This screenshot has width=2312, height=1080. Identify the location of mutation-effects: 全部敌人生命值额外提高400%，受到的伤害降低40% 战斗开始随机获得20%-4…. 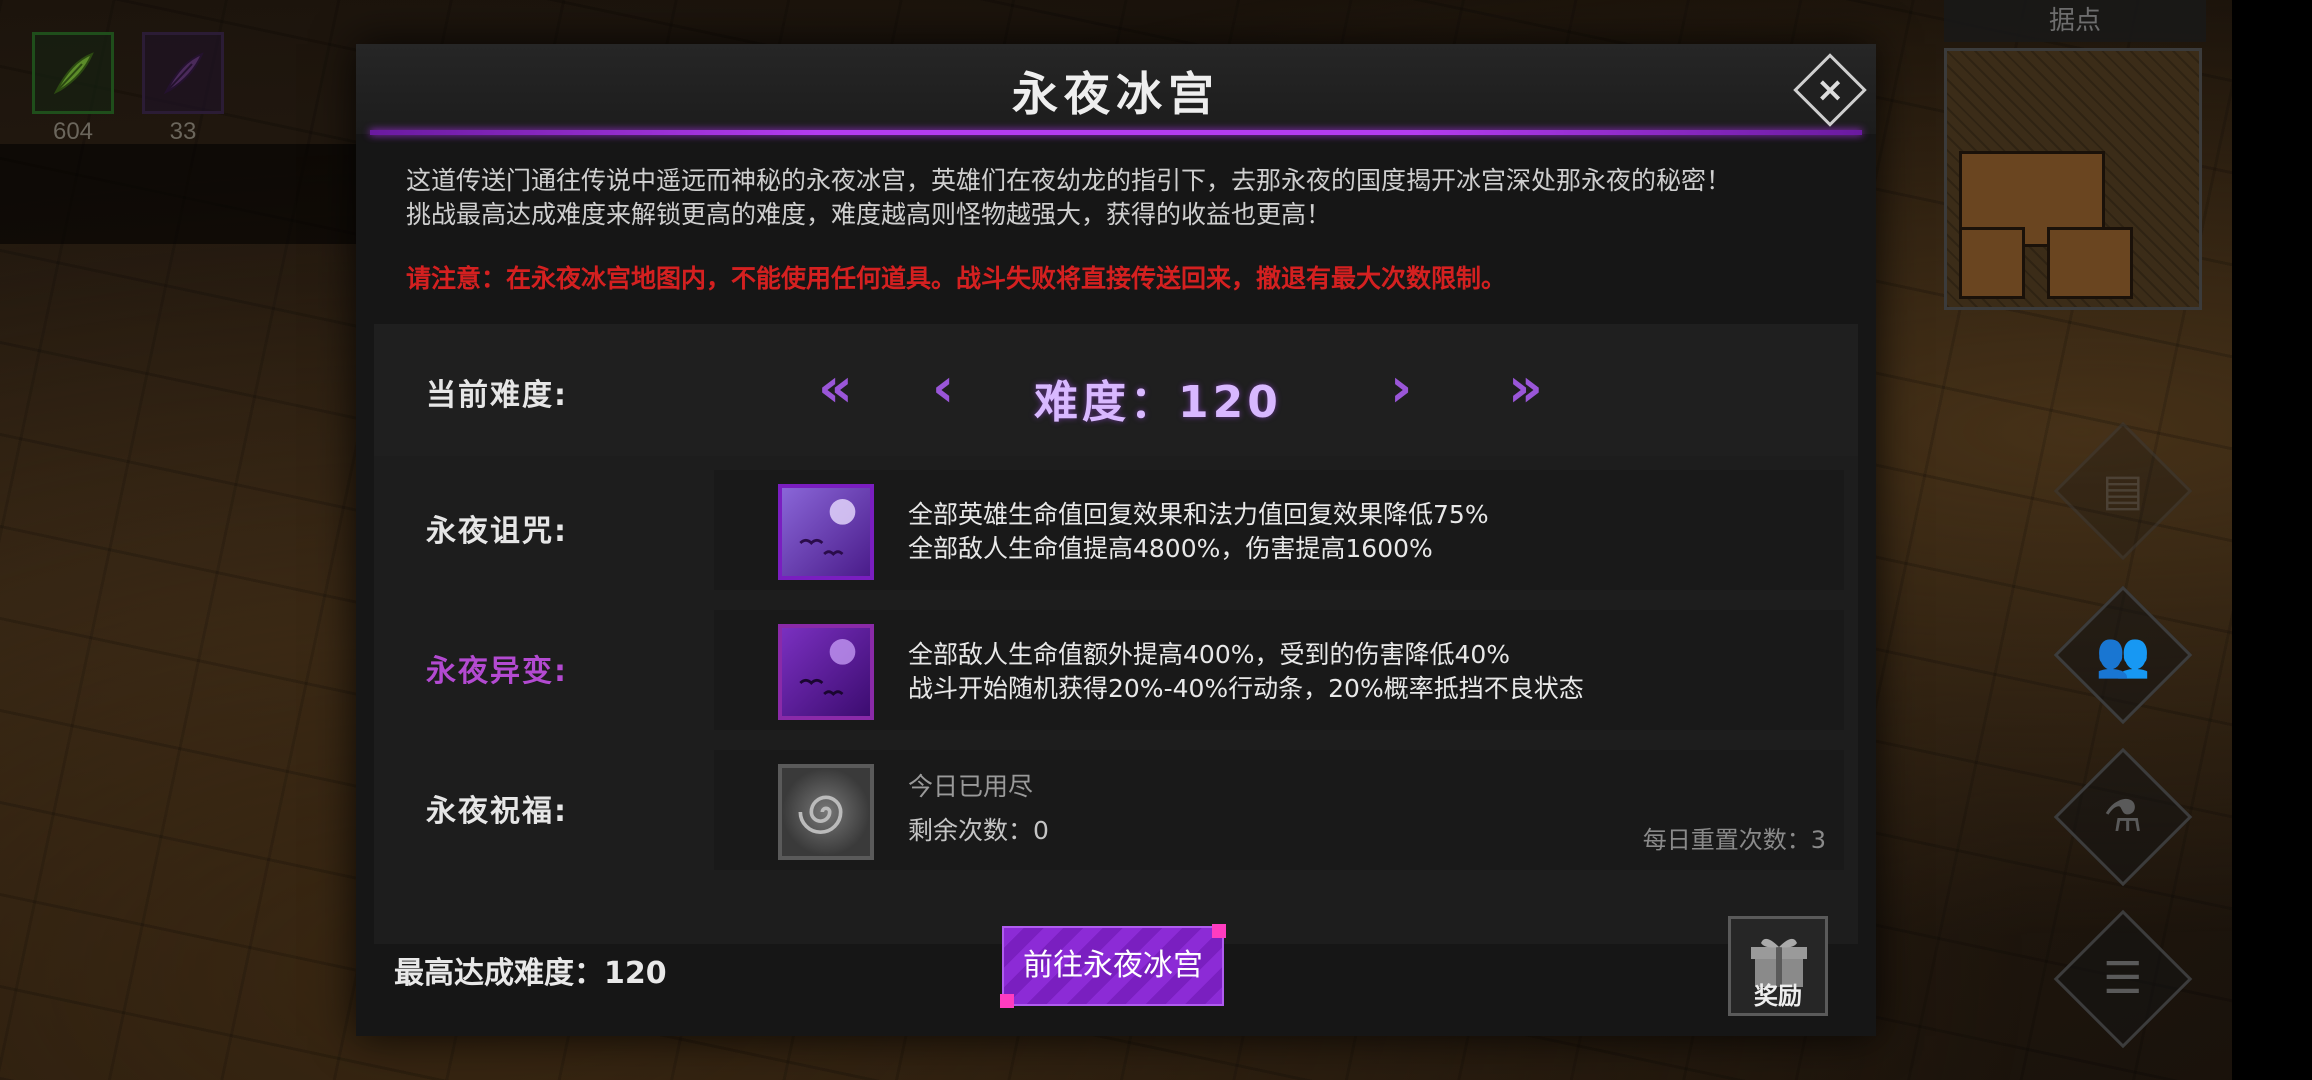
(1246, 672).